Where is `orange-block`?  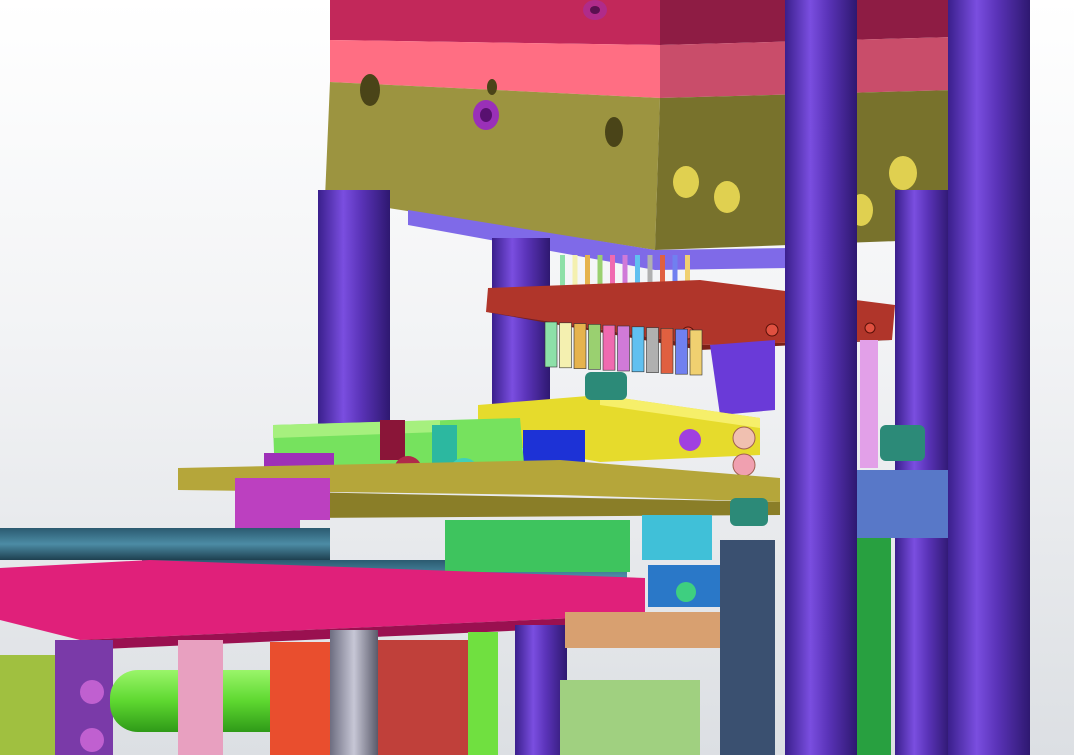
orange-block is located at coordinates (300, 698).